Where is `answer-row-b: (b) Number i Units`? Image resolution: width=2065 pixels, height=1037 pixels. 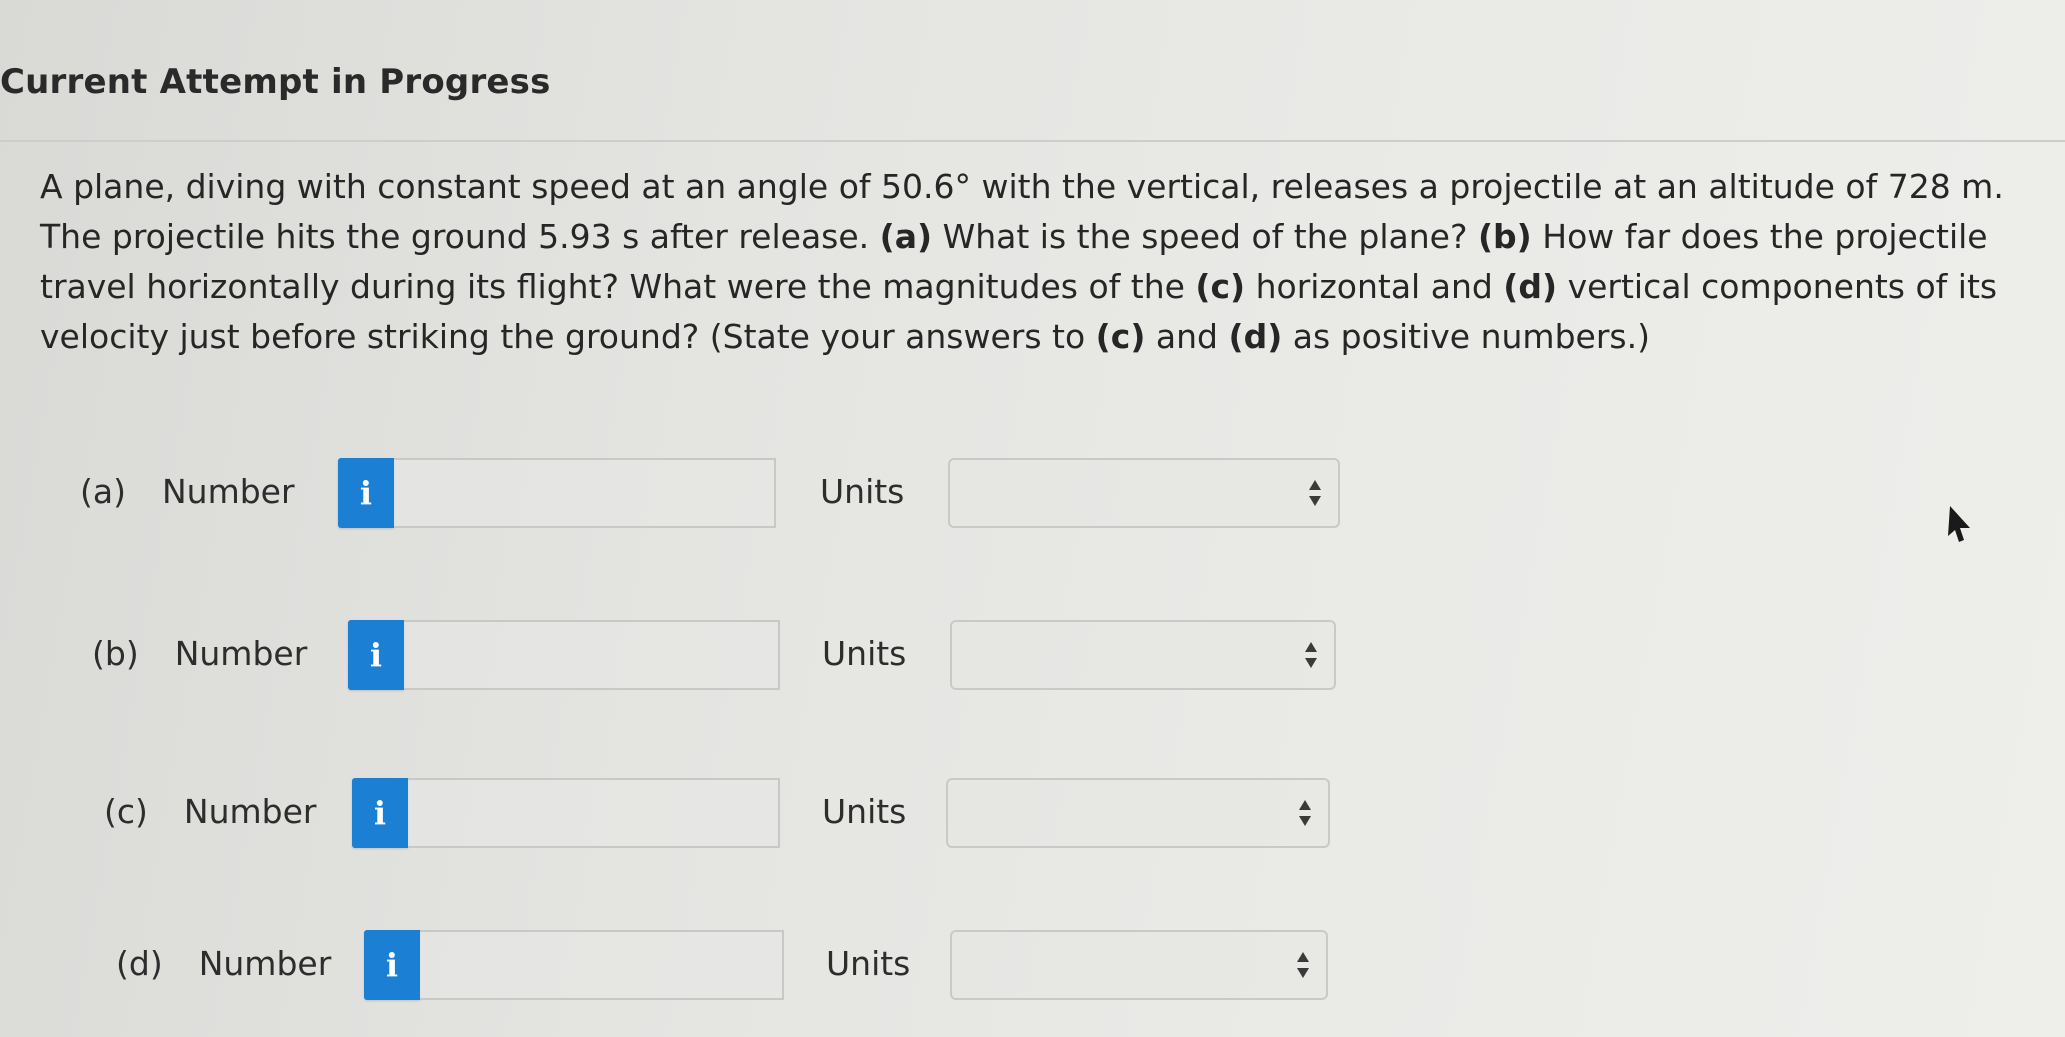 answer-row-b: (b) Number i Units is located at coordinates (1032, 655).